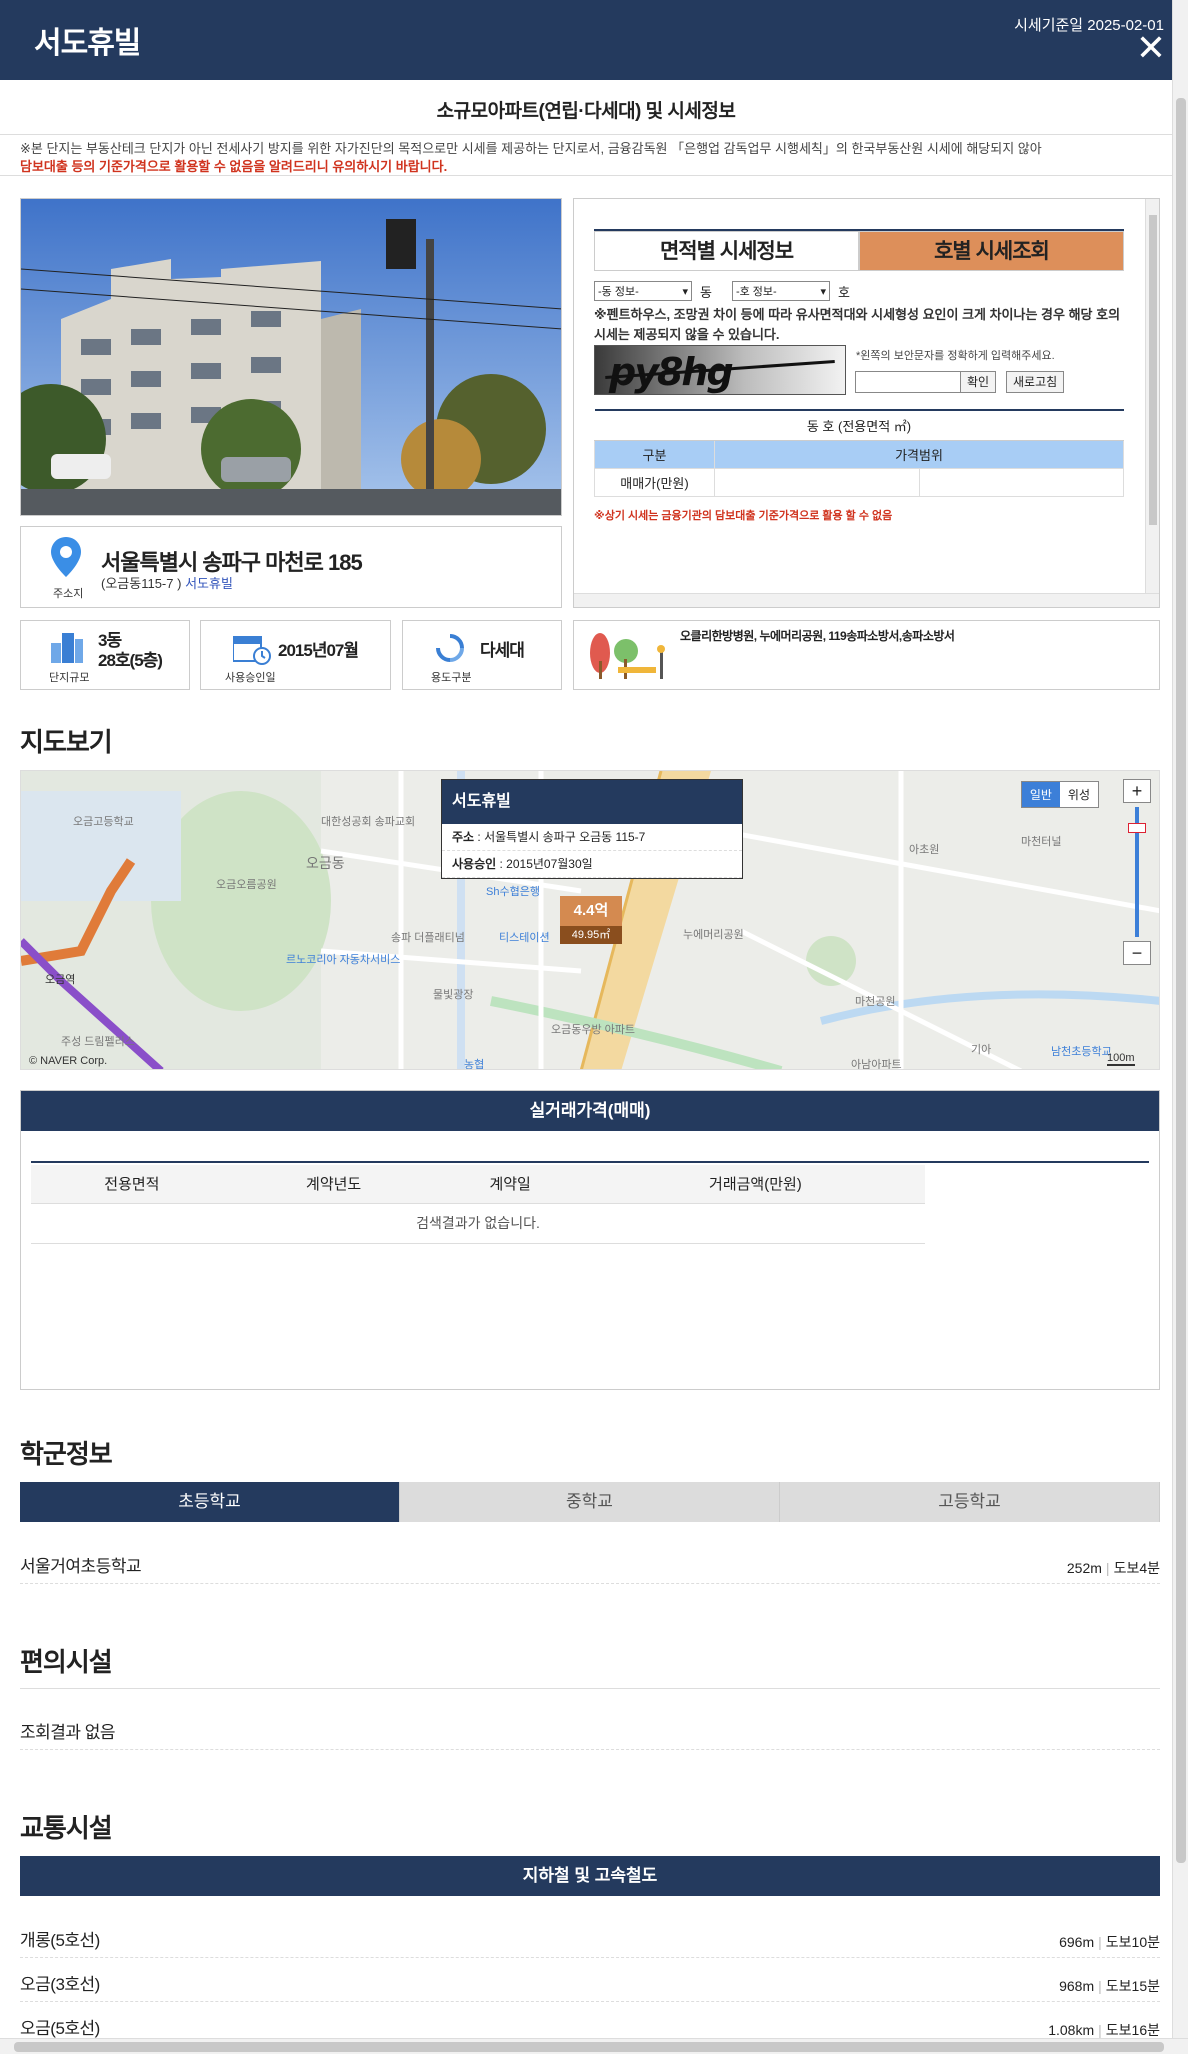 The height and width of the screenshot is (2054, 1188). What do you see at coordinates (1132, 1986) in the screenshot?
I see `walk-time: 도보15분` at bounding box center [1132, 1986].